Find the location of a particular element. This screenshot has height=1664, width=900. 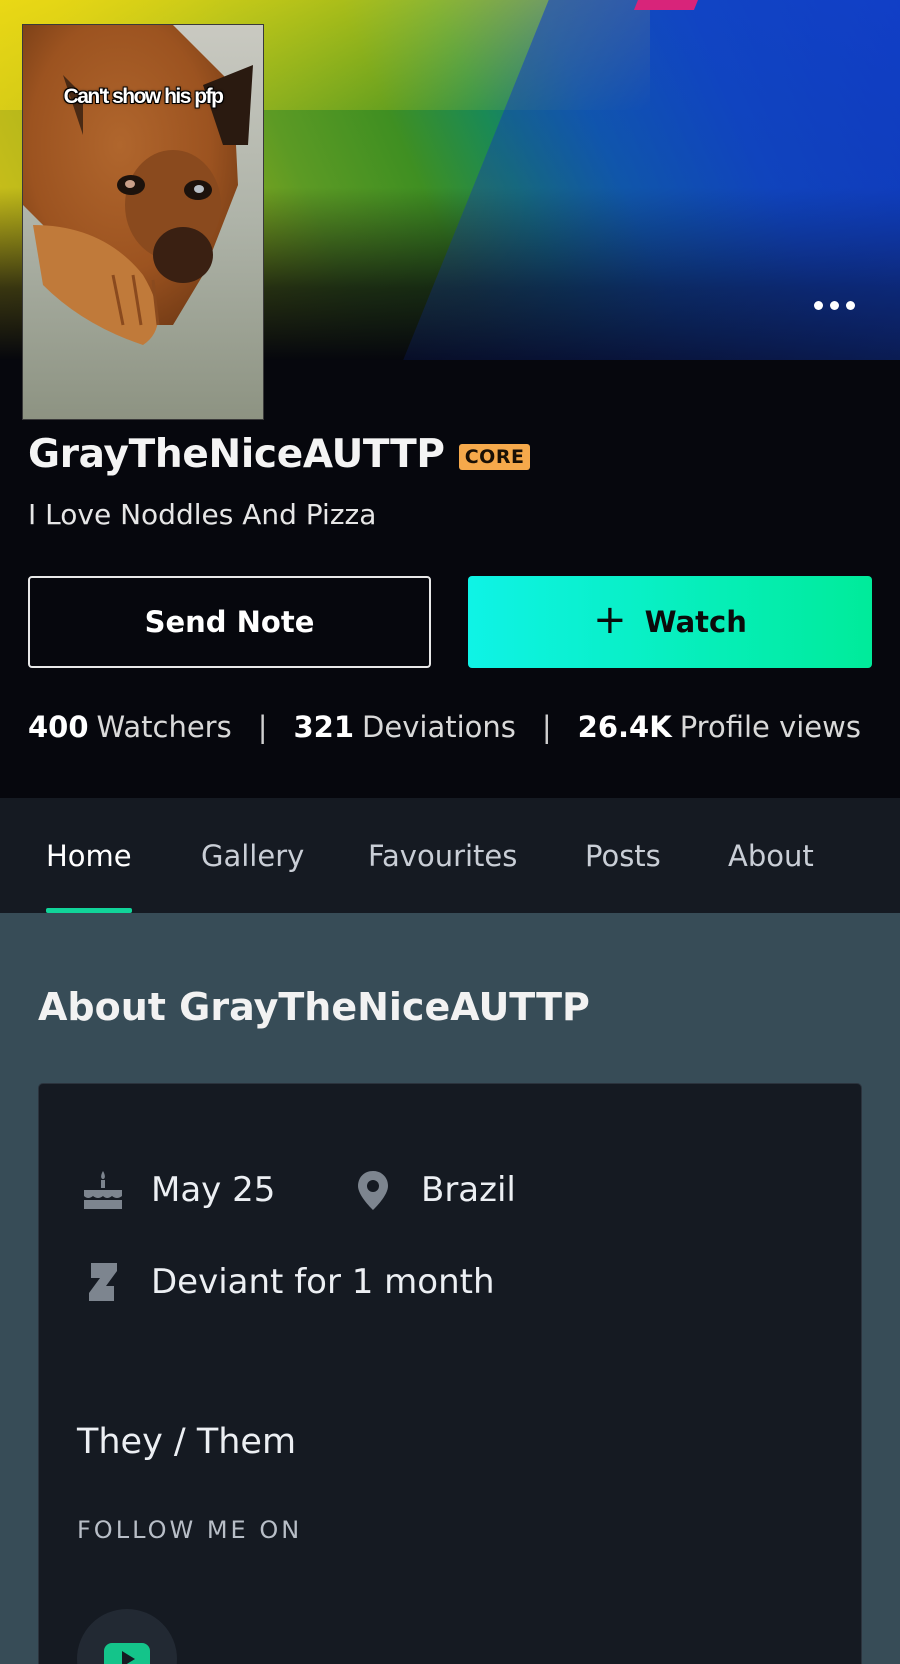

birthday-value: May 25 is located at coordinates (213, 1190).